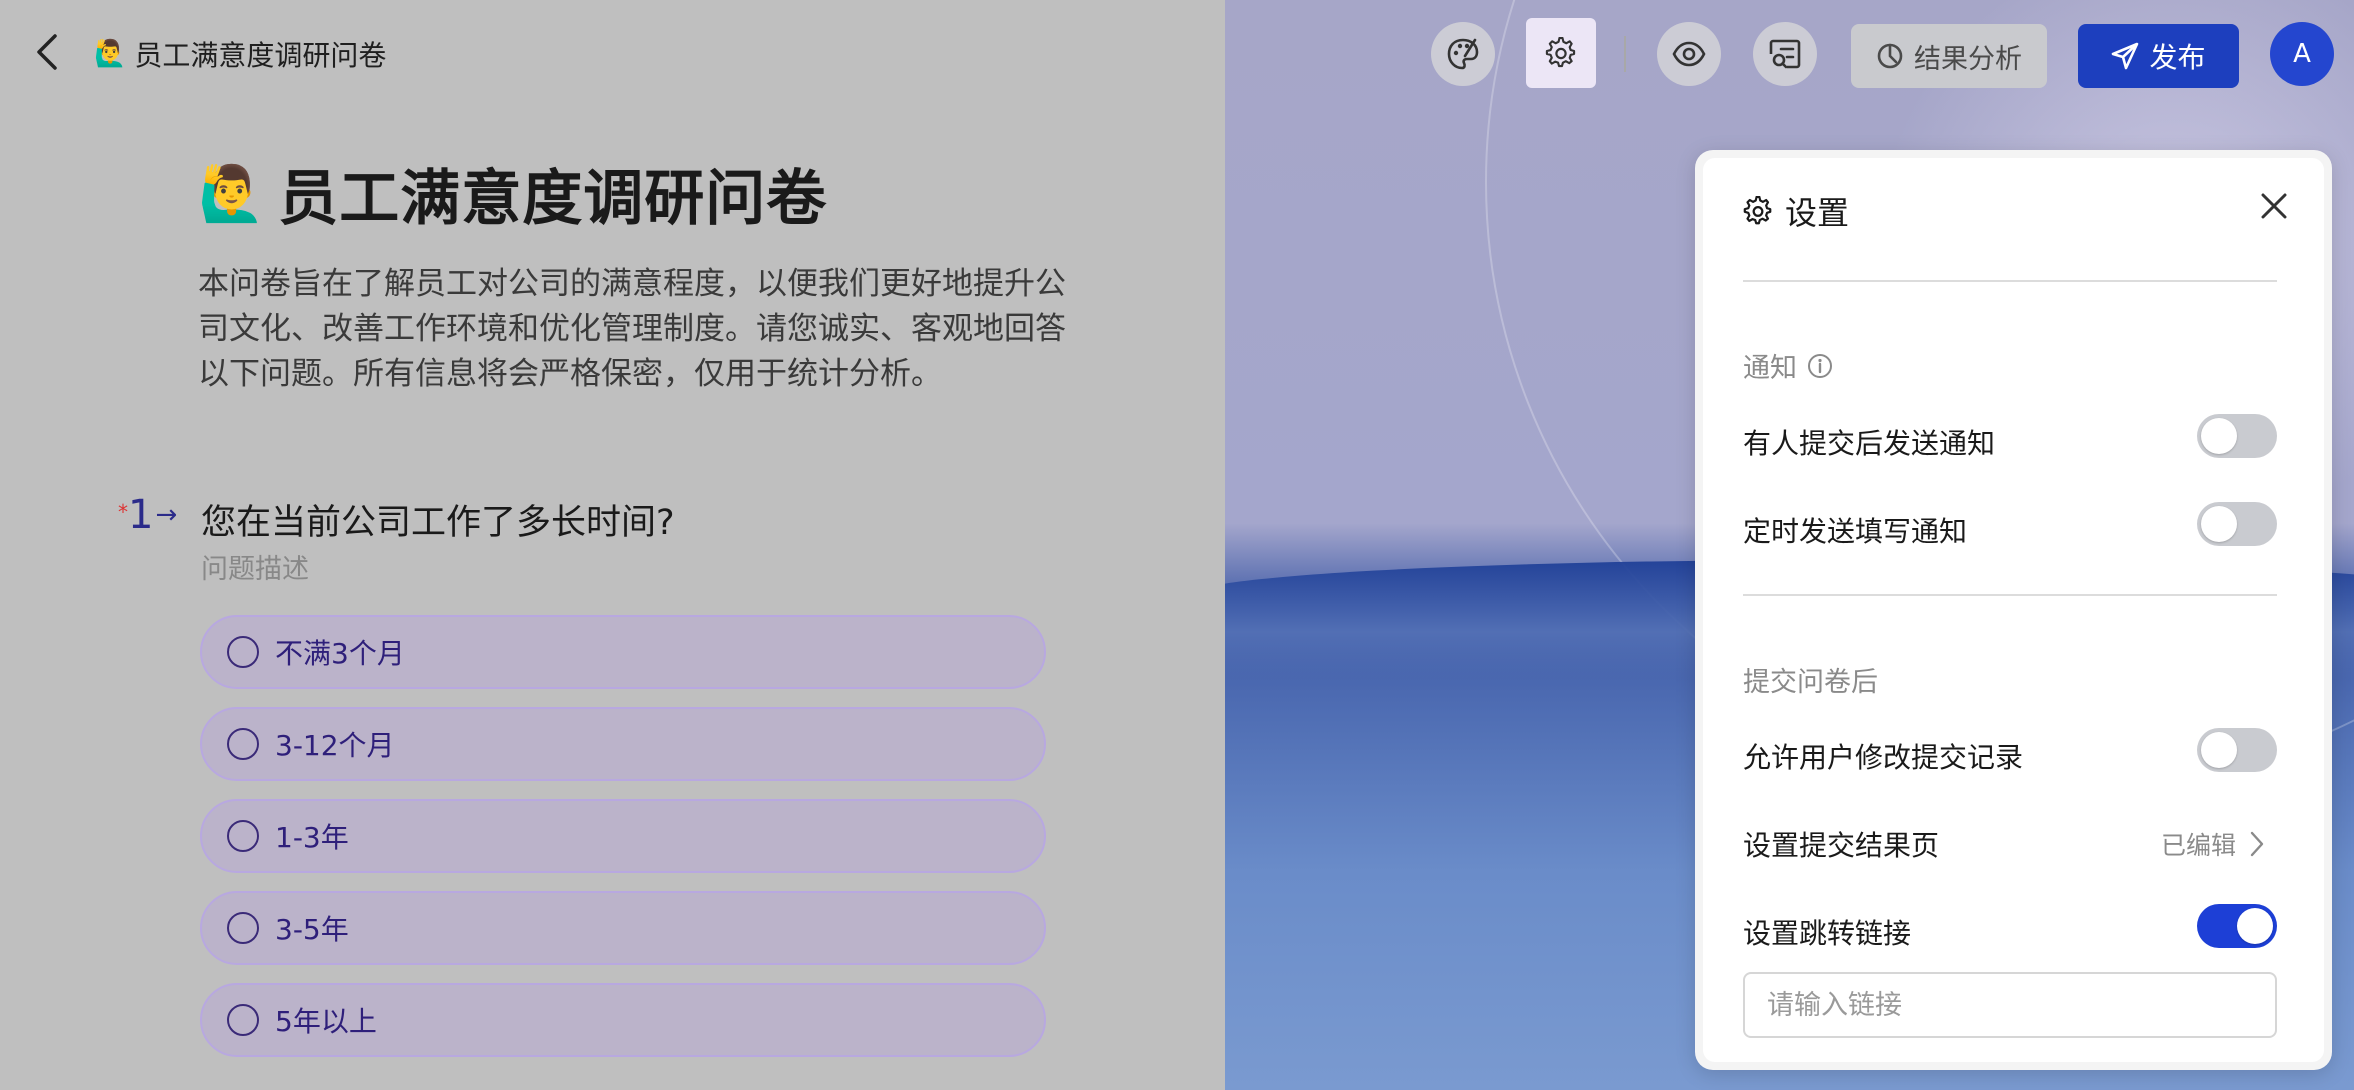 This screenshot has width=2354, height=1090. Describe the element at coordinates (141, 515) in the screenshot. I see `question-index: 1` at that location.